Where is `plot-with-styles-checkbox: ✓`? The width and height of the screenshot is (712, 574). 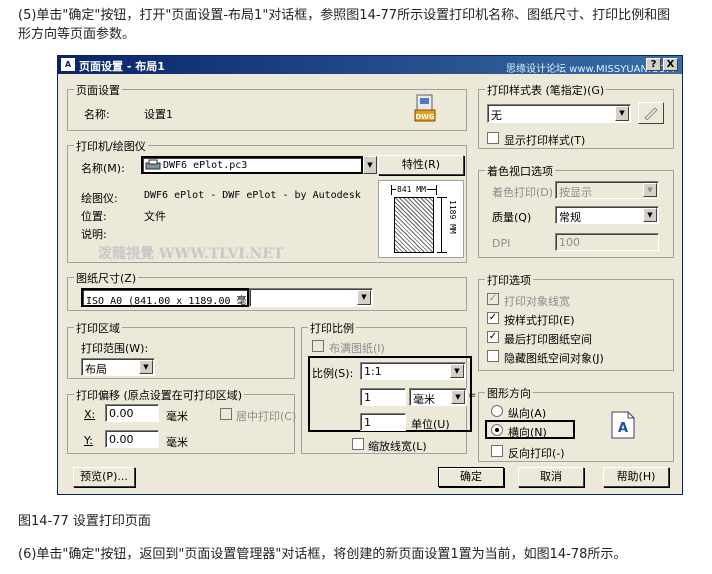 plot-with-styles-checkbox: ✓ is located at coordinates (493, 318).